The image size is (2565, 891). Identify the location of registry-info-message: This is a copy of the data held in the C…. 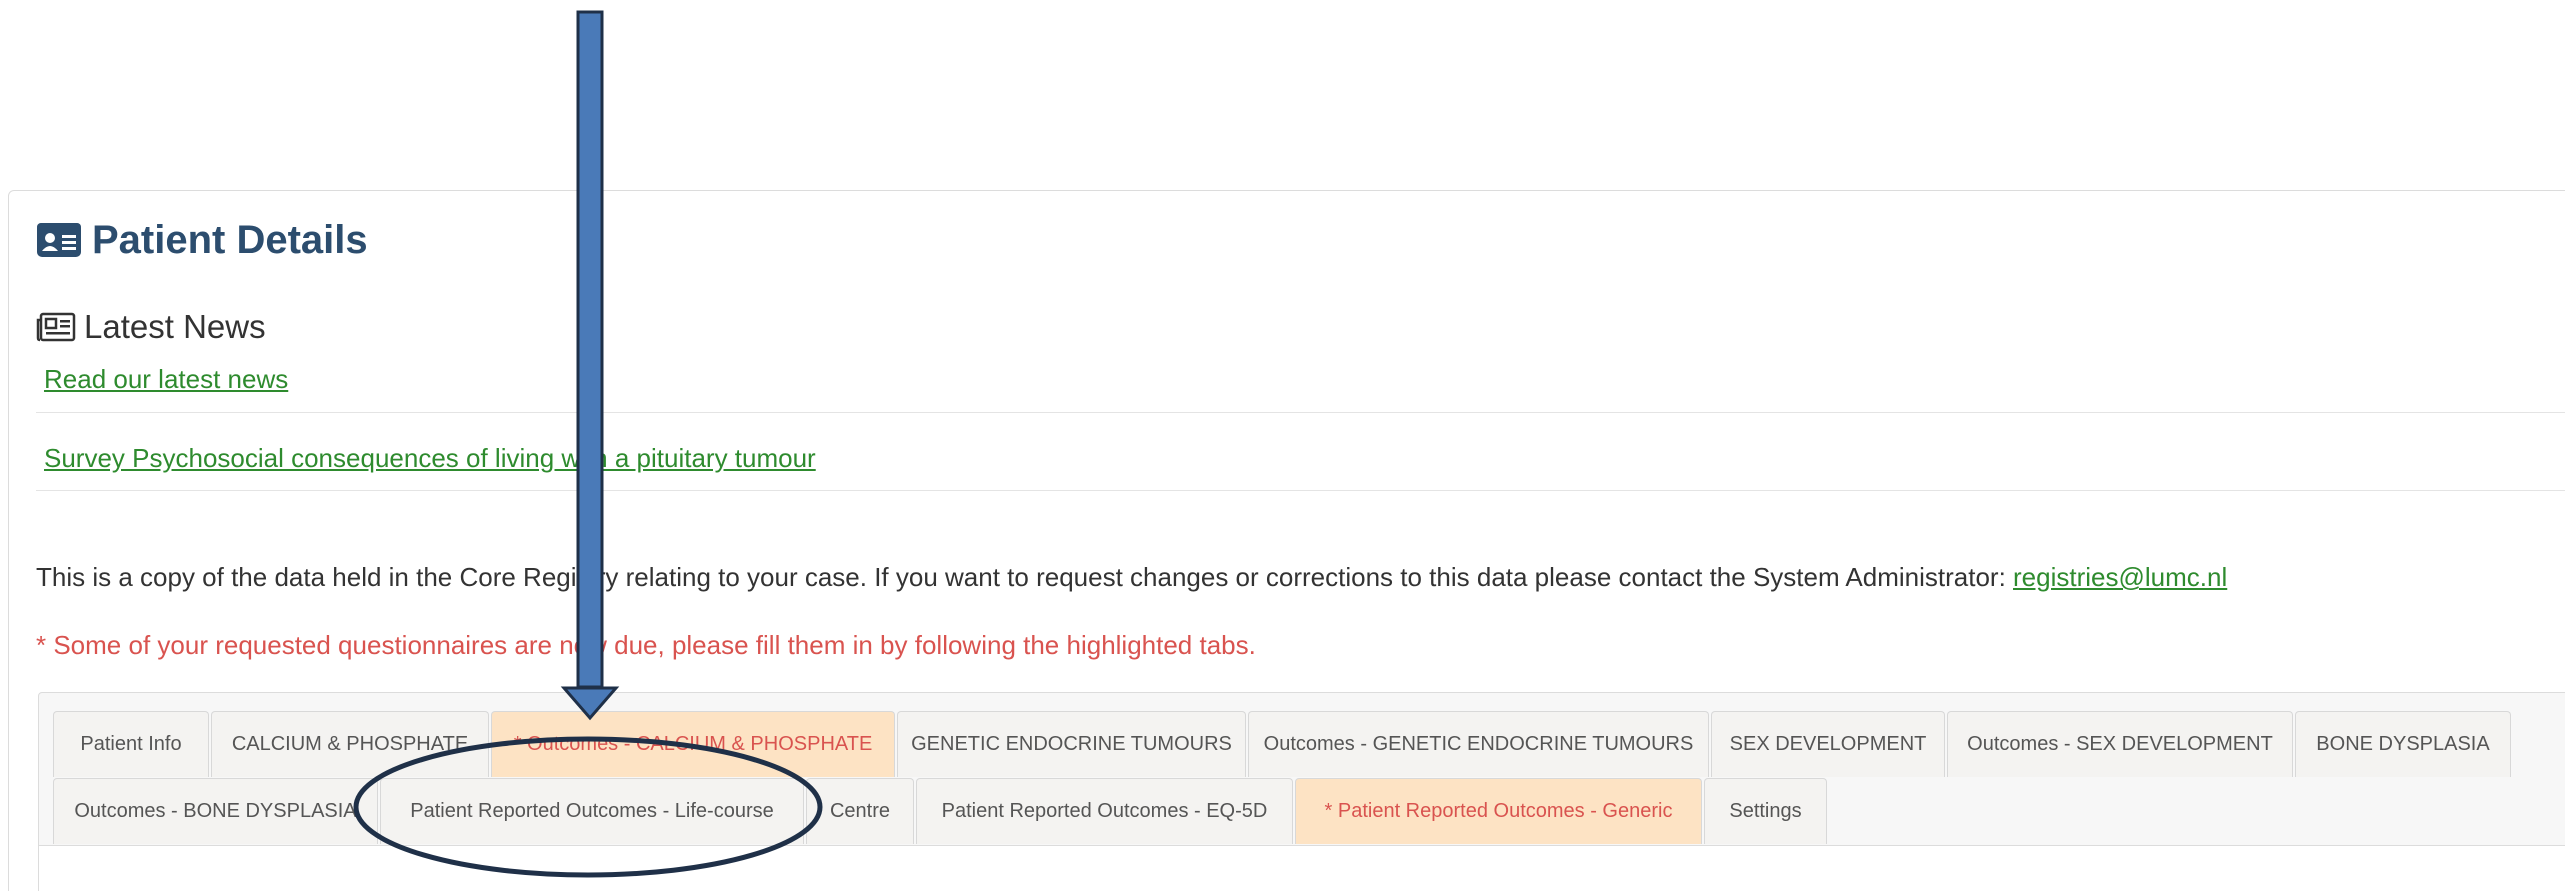
(1025, 577).